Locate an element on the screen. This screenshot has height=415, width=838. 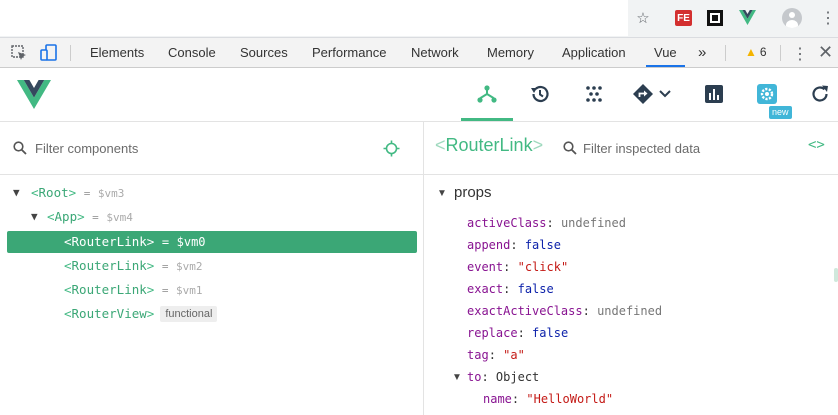
bar-chart-icon is located at coordinates (714, 94).